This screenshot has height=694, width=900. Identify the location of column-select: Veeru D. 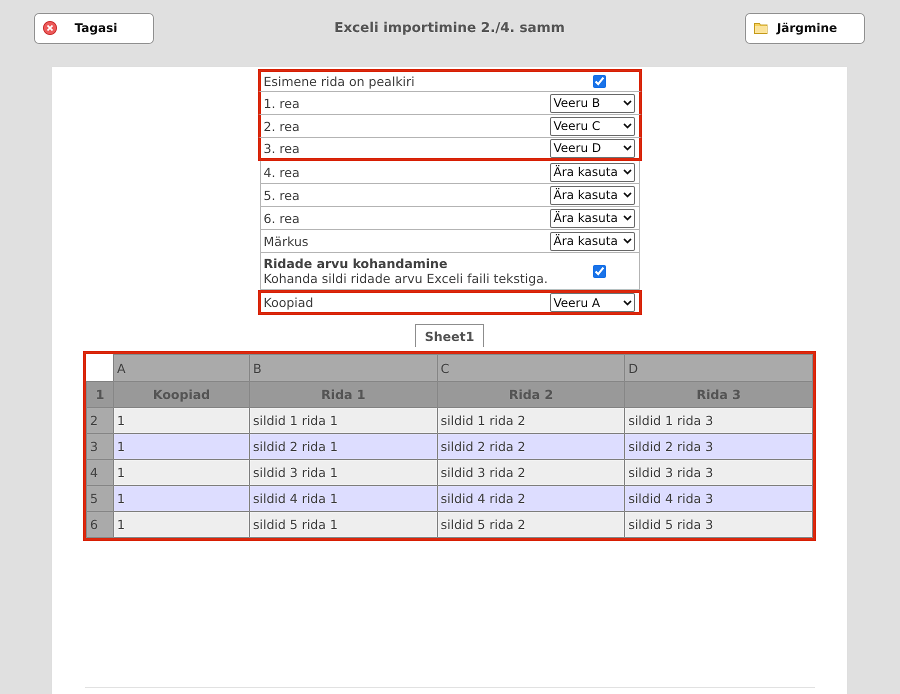
(592, 148).